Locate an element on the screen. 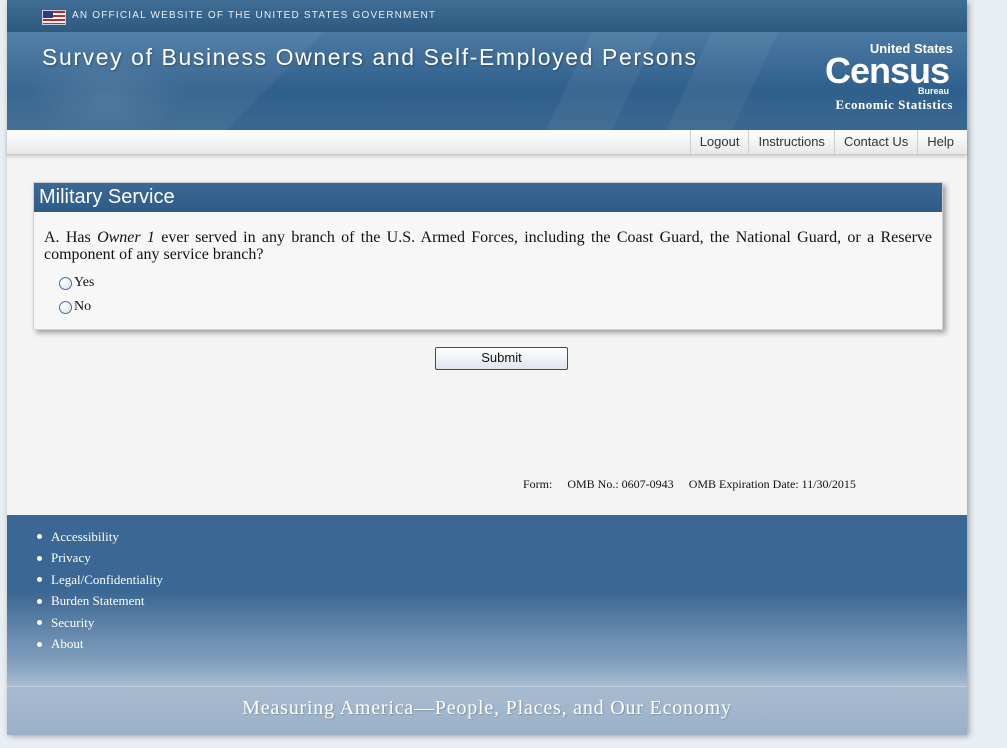  nav-help: Help is located at coordinates (940, 142).